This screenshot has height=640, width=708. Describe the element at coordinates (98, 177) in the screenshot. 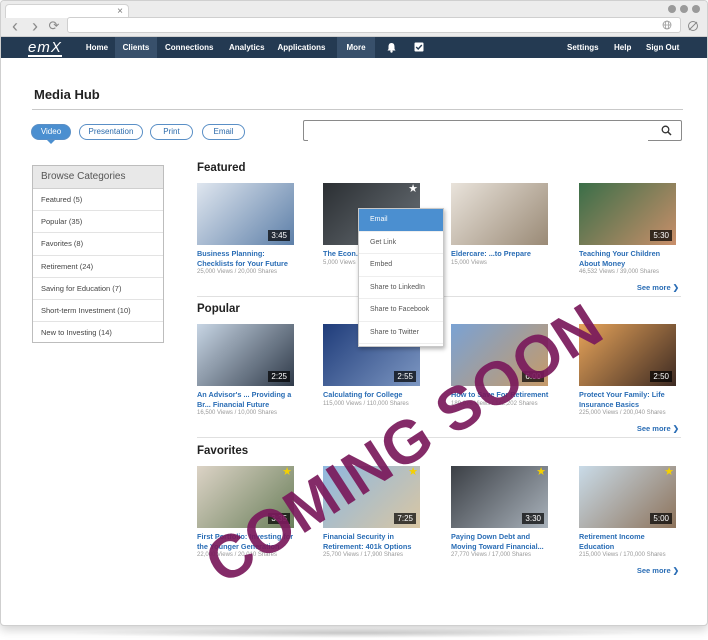

I see `browse-categories-heading: Browse Categories` at that location.